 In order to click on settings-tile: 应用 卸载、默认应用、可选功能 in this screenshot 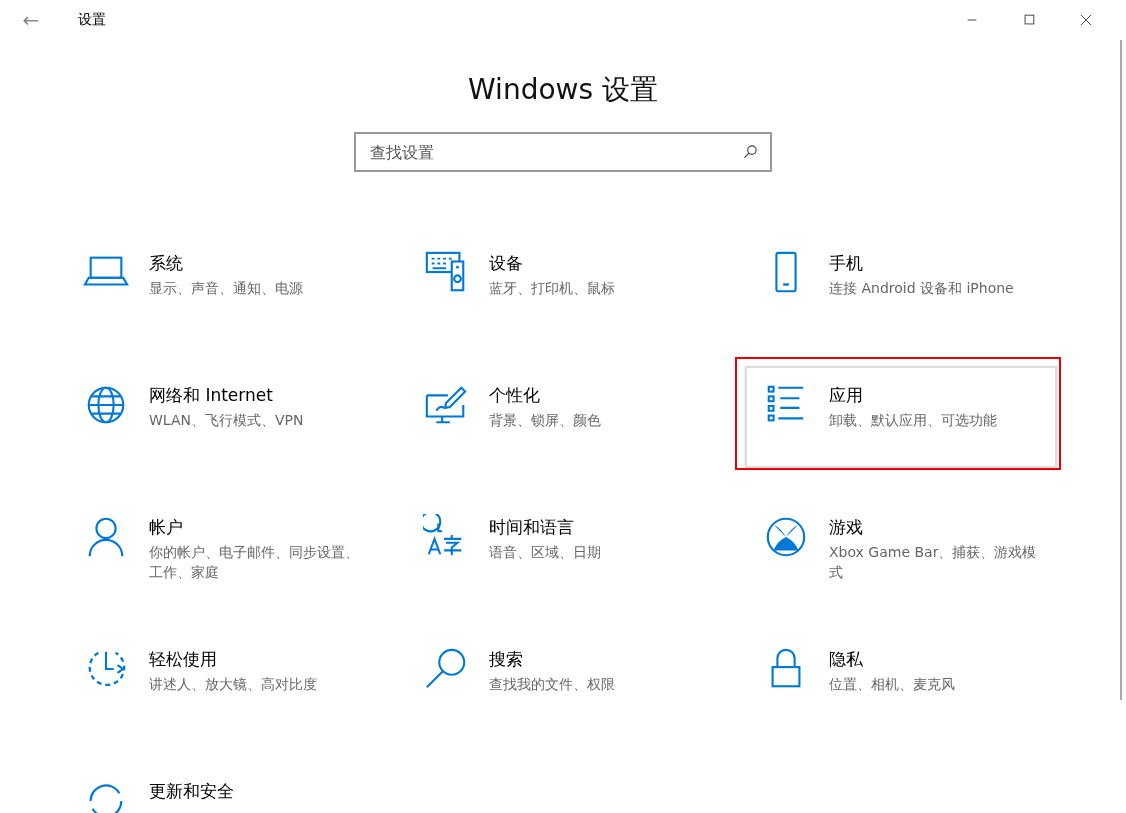, I will do `click(901, 417)`.